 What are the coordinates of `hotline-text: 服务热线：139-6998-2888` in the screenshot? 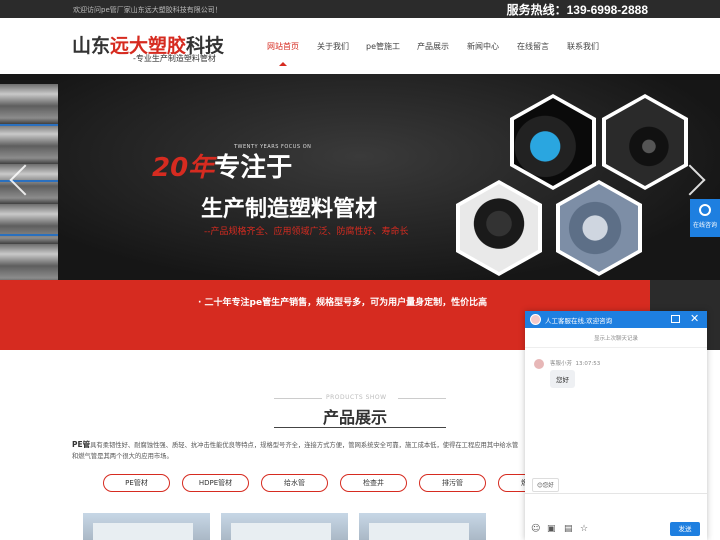 It's located at (577, 10).